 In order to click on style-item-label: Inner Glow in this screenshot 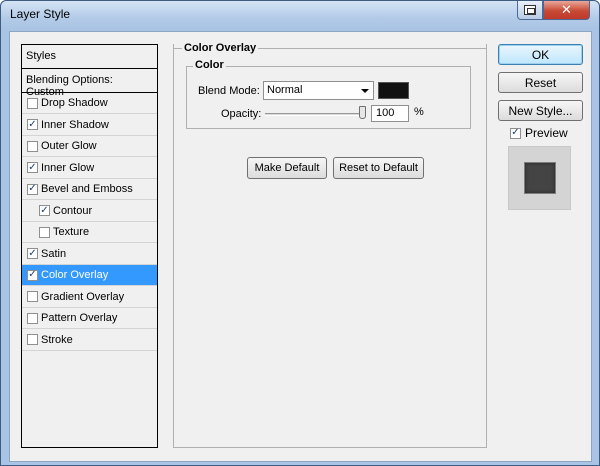, I will do `click(68, 167)`.